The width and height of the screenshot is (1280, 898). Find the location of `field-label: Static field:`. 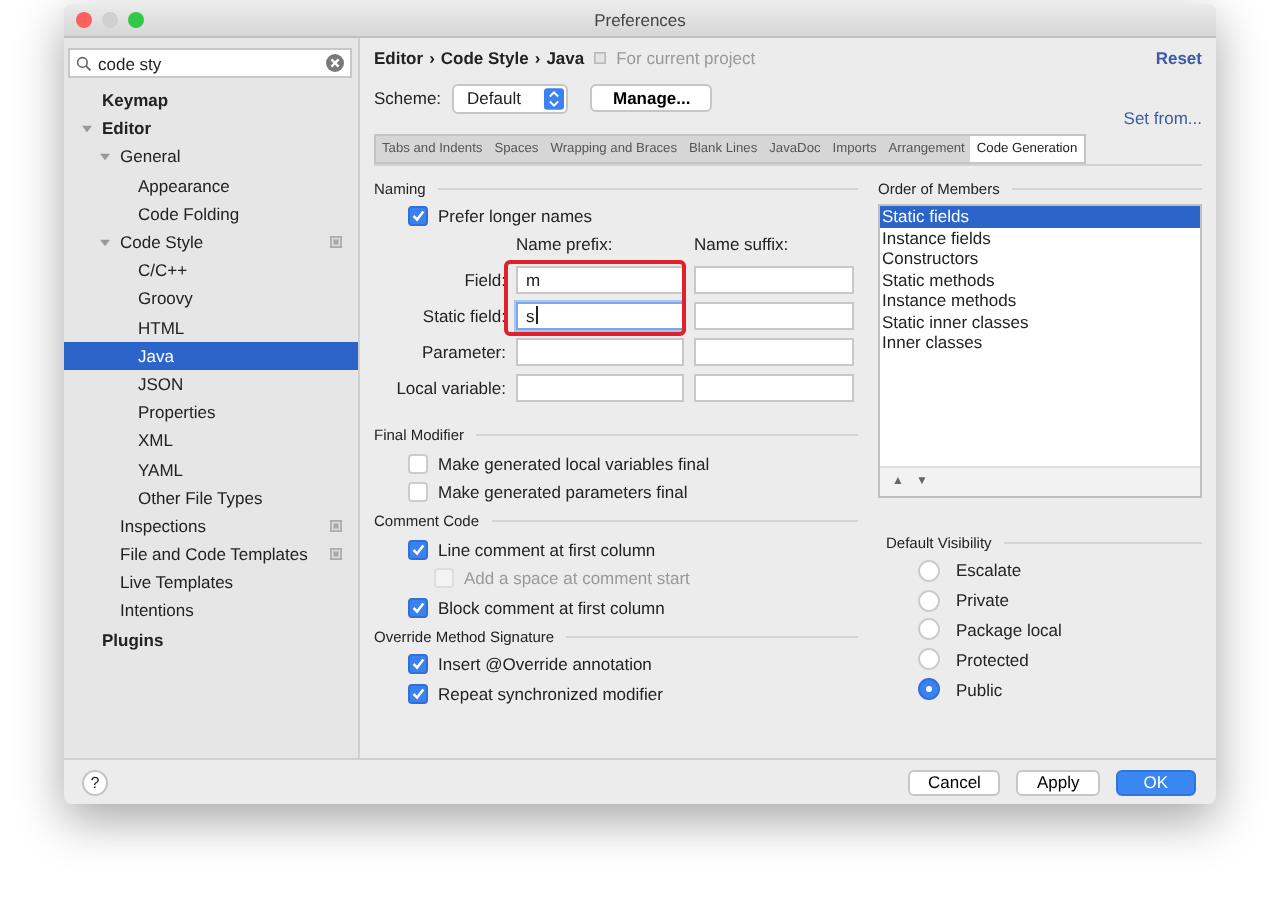

field-label: Static field: is located at coordinates (463, 315).